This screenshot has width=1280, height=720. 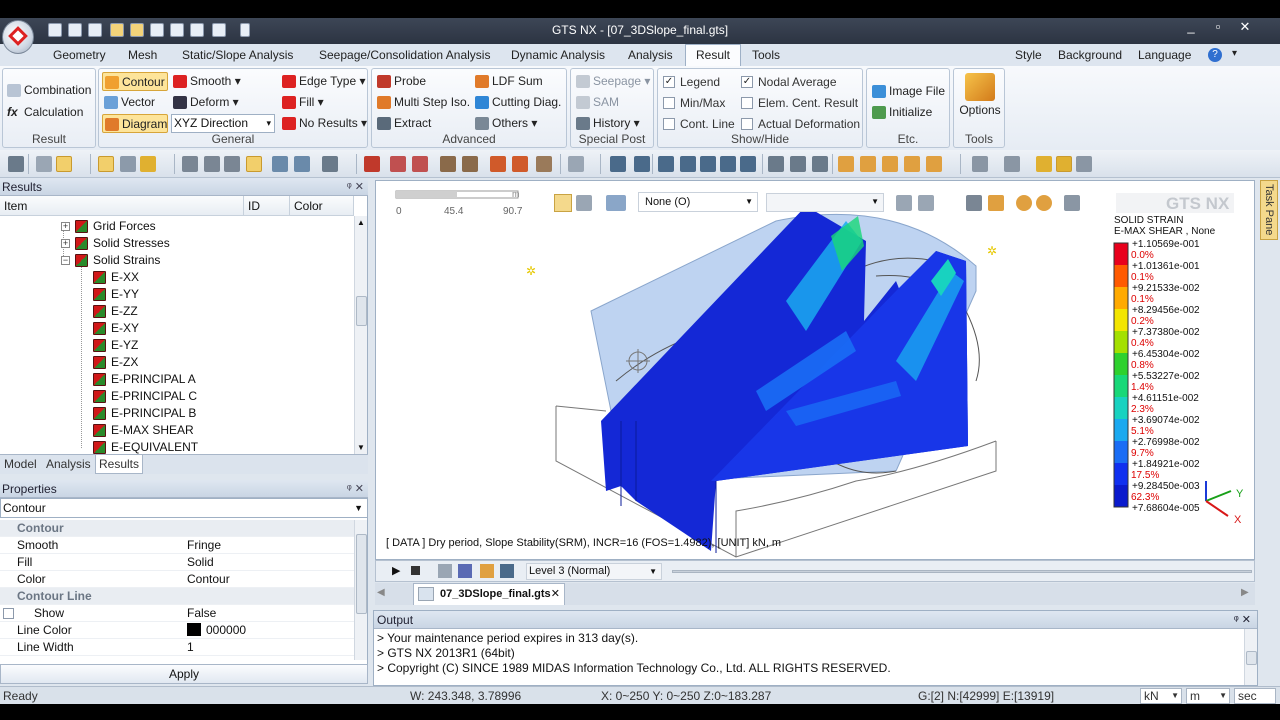 I want to click on tab-result: Result, so click(x=713, y=55).